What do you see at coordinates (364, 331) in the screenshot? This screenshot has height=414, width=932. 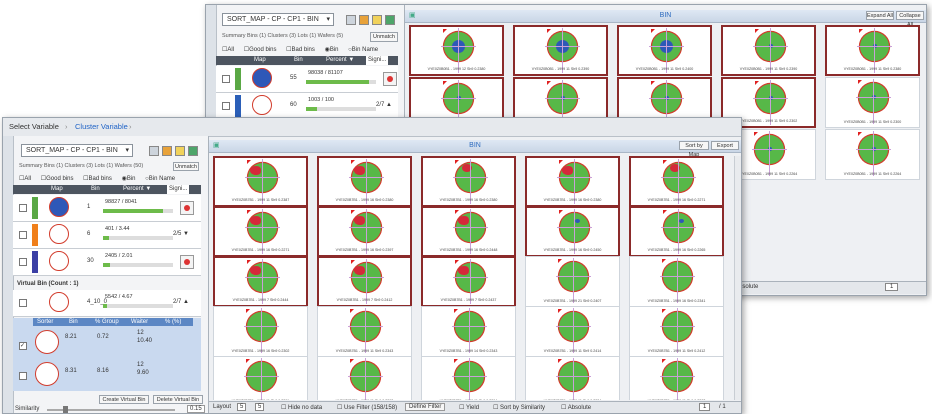 I see `wafer-tile: VYE0Z0B7B1 - 1999 11 Sh9 0.2343` at bounding box center [364, 331].